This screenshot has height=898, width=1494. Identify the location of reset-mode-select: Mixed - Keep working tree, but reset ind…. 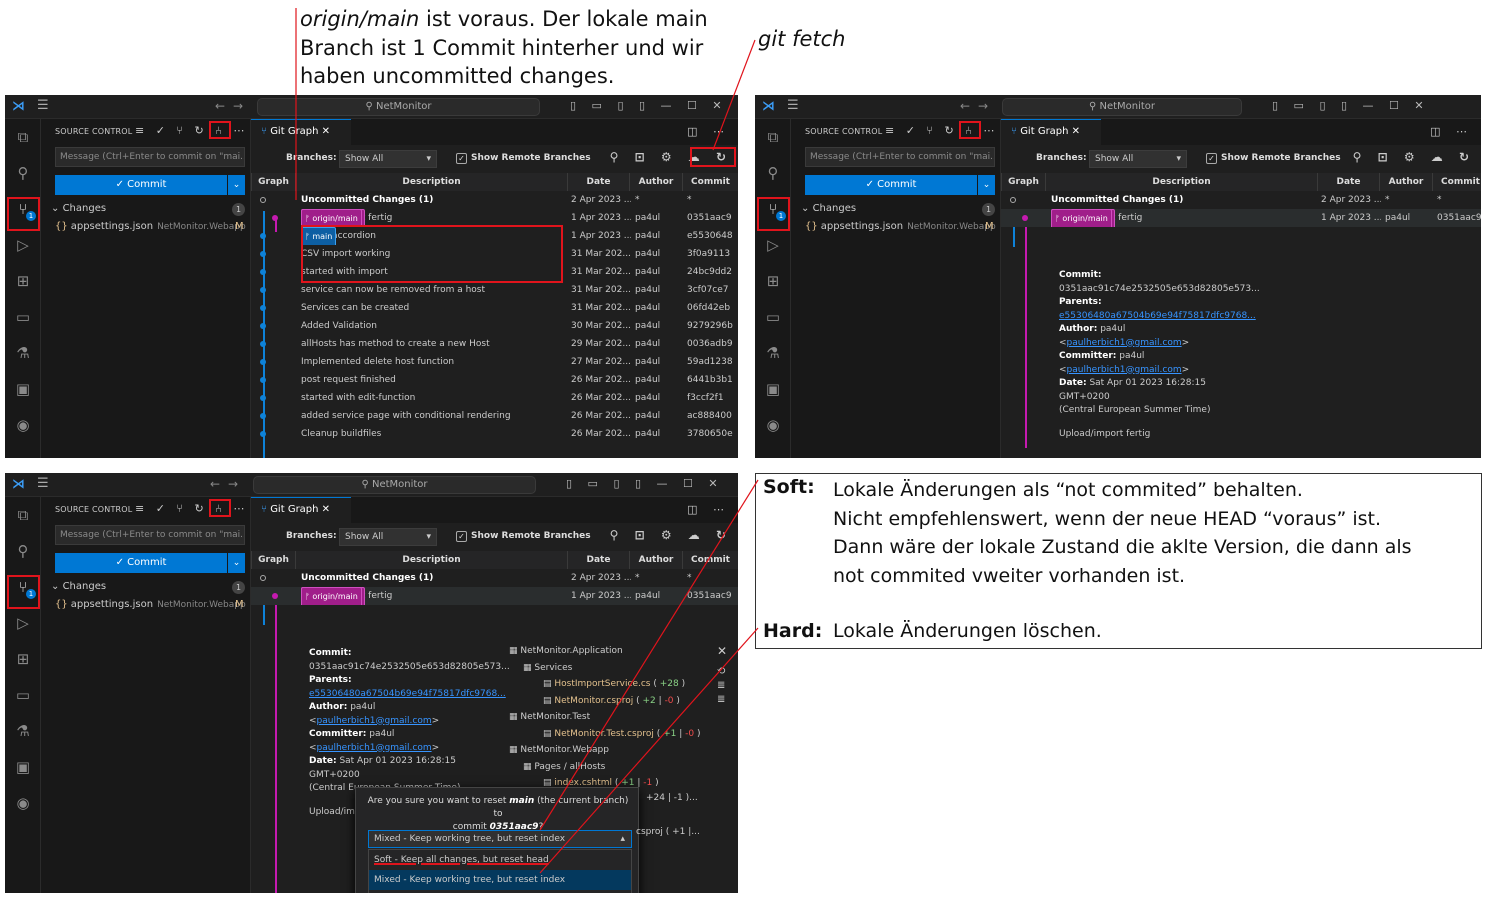
(500, 839).